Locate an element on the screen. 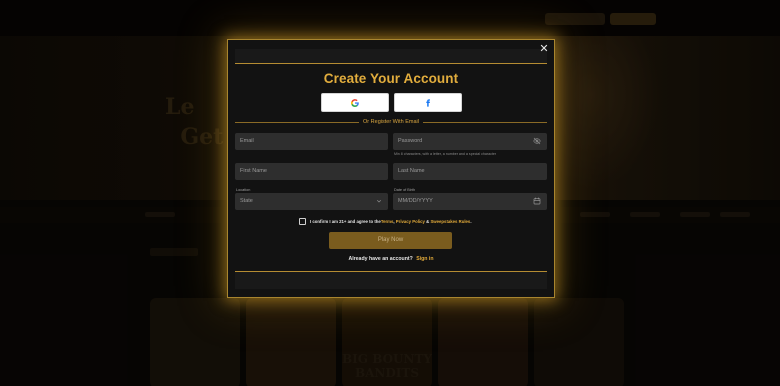 The height and width of the screenshot is (386, 780). eye-off-icon is located at coordinates (537, 141).